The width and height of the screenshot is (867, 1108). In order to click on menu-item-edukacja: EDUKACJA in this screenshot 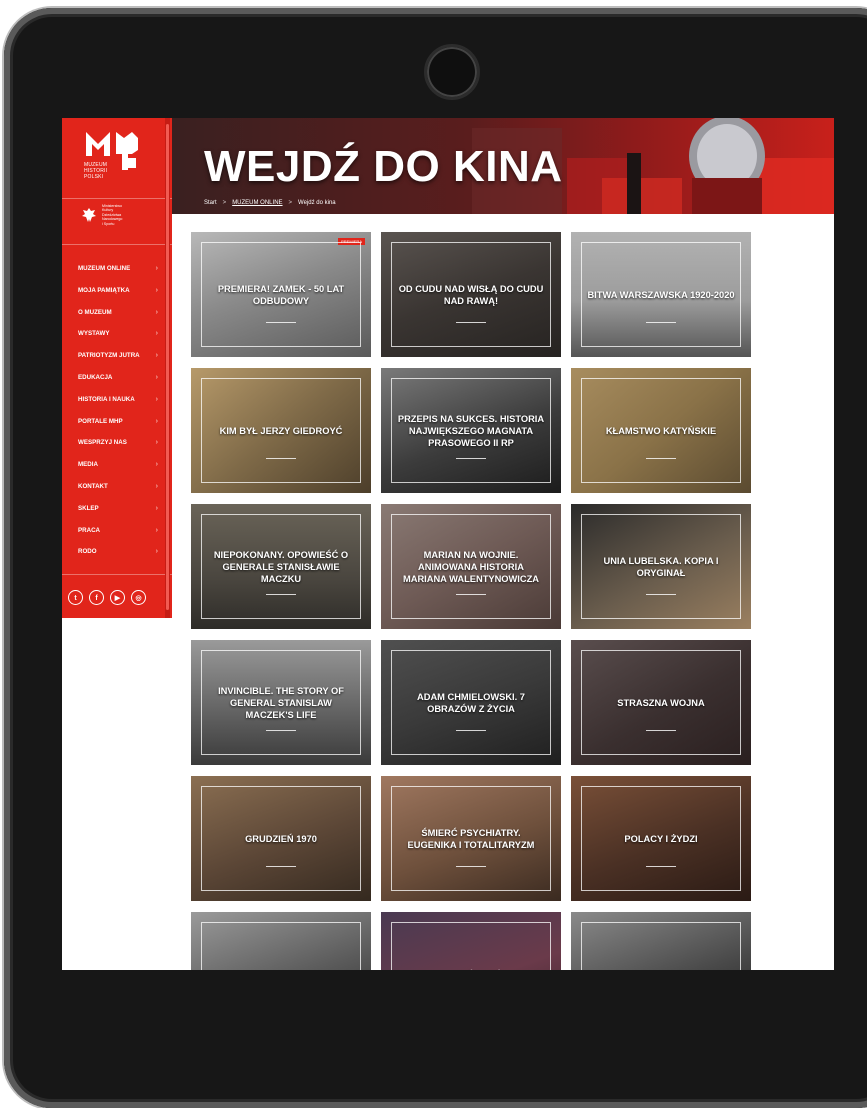, I will do `click(117, 378)`.